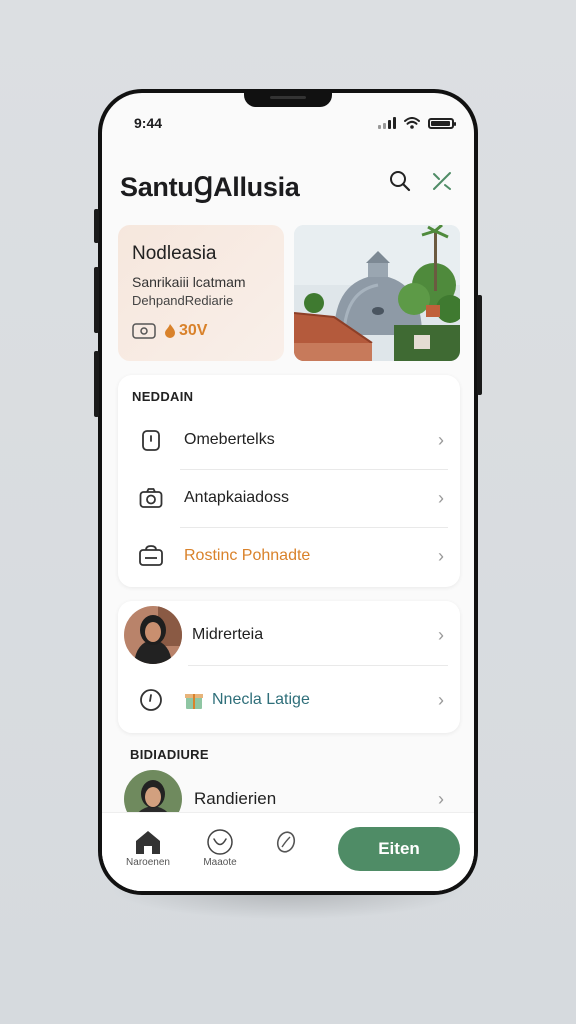 The width and height of the screenshot is (576, 1024). I want to click on person-row: Midrerteia ›, so click(289, 635).